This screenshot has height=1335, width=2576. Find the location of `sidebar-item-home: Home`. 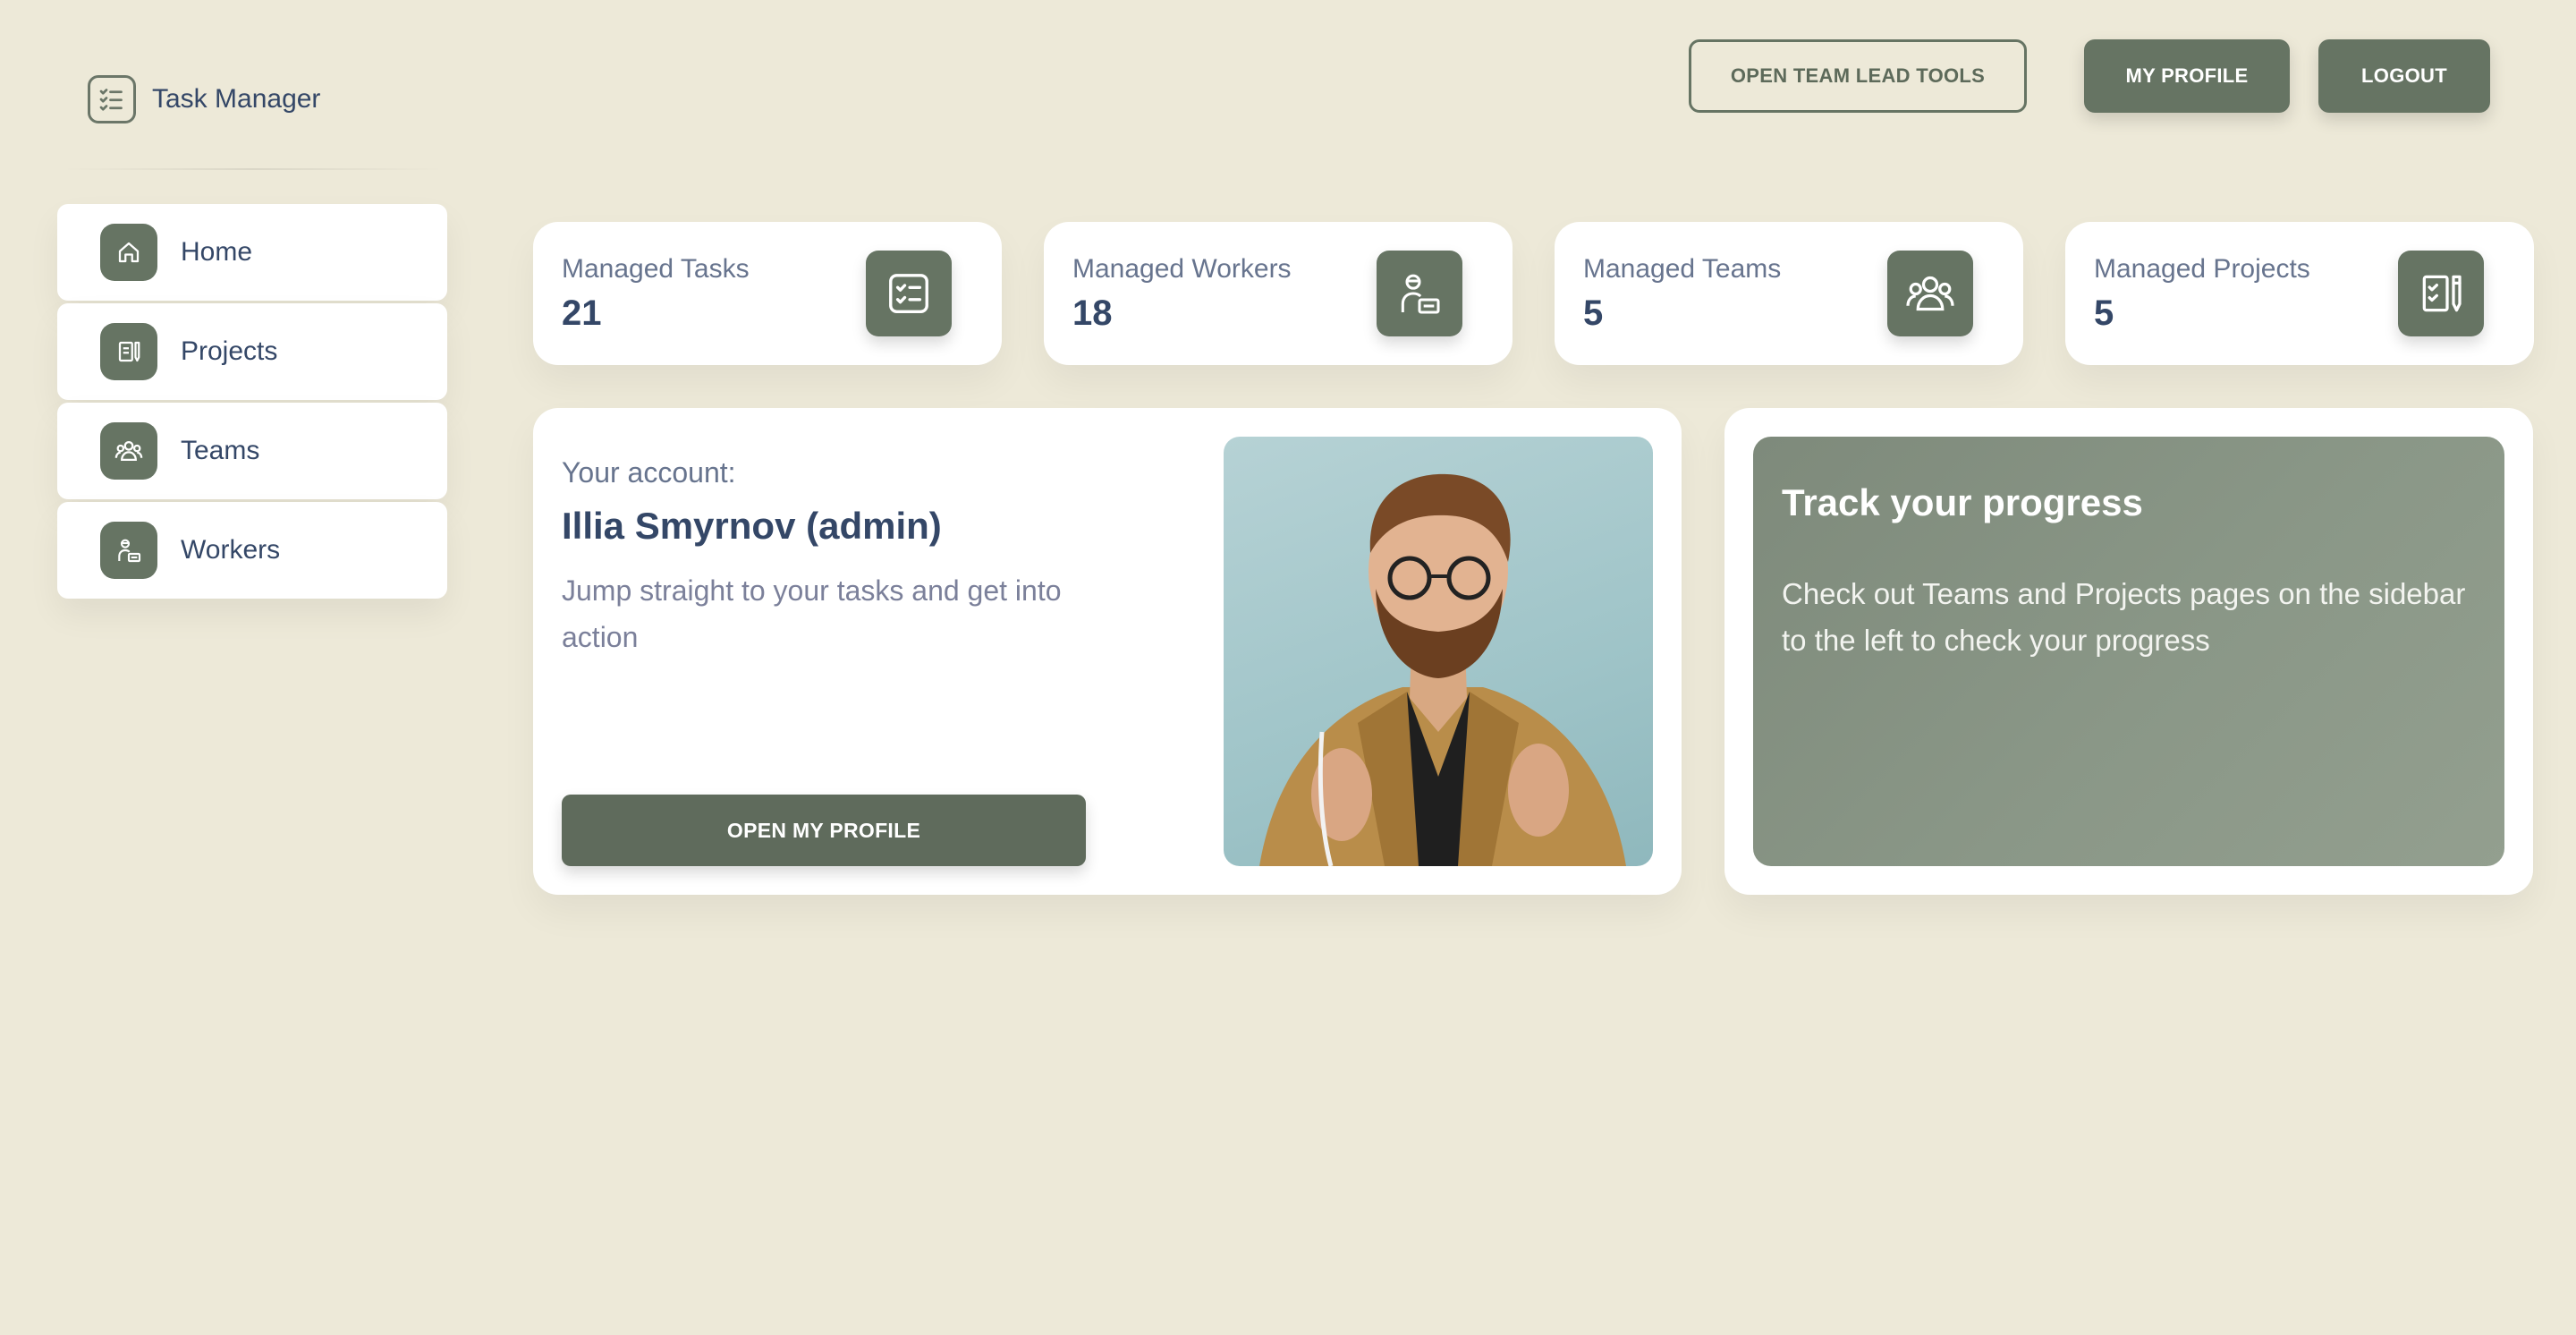

sidebar-item-home: Home is located at coordinates (252, 252).